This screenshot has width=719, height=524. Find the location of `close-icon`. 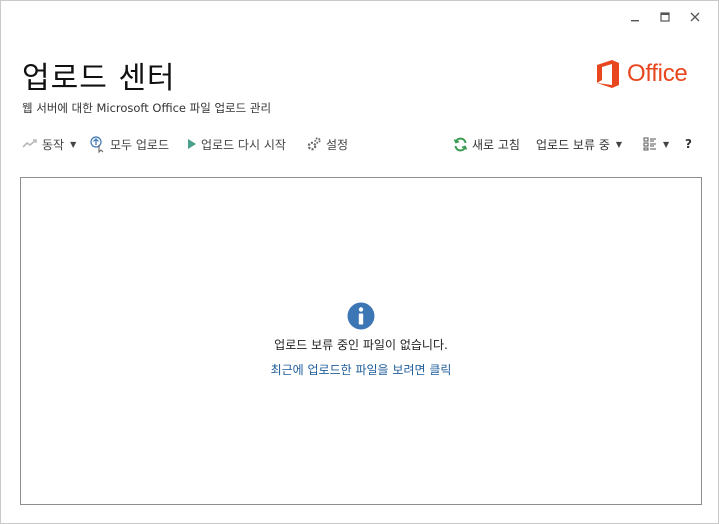

close-icon is located at coordinates (695, 17).